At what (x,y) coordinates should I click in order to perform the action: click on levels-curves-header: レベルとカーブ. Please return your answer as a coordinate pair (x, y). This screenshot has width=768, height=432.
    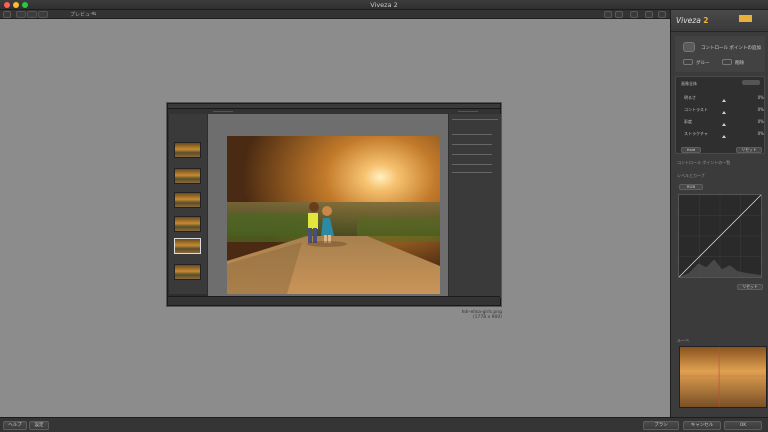
    Looking at the image, I should click on (691, 176).